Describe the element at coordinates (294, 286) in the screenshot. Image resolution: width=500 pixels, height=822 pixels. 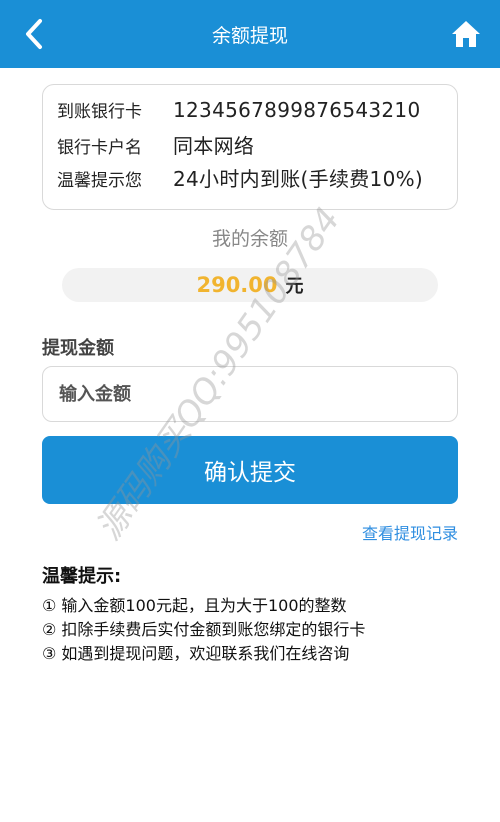
I see `balance-unit: 元` at that location.